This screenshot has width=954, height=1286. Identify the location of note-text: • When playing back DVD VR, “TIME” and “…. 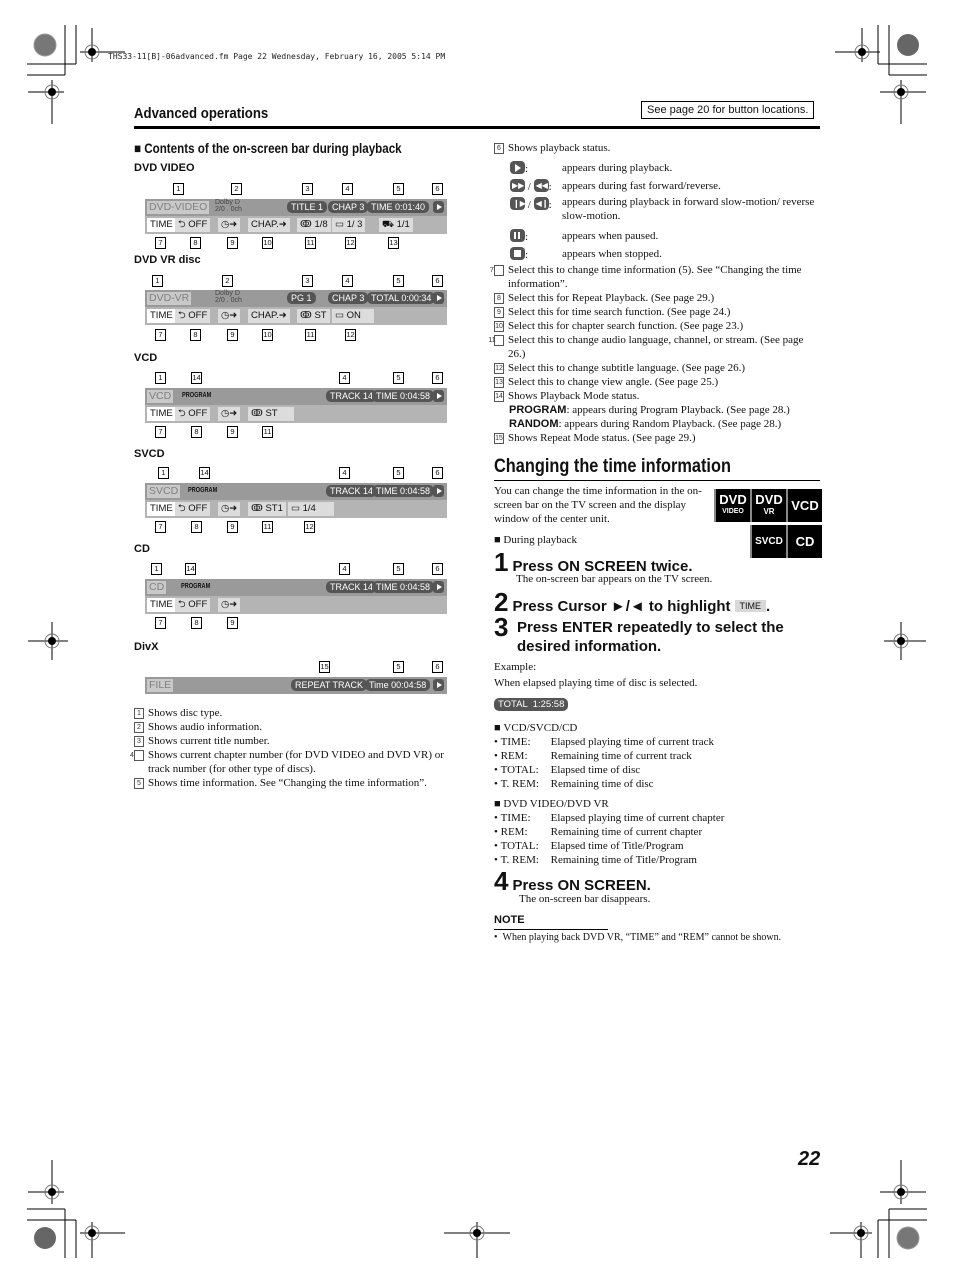
(638, 937).